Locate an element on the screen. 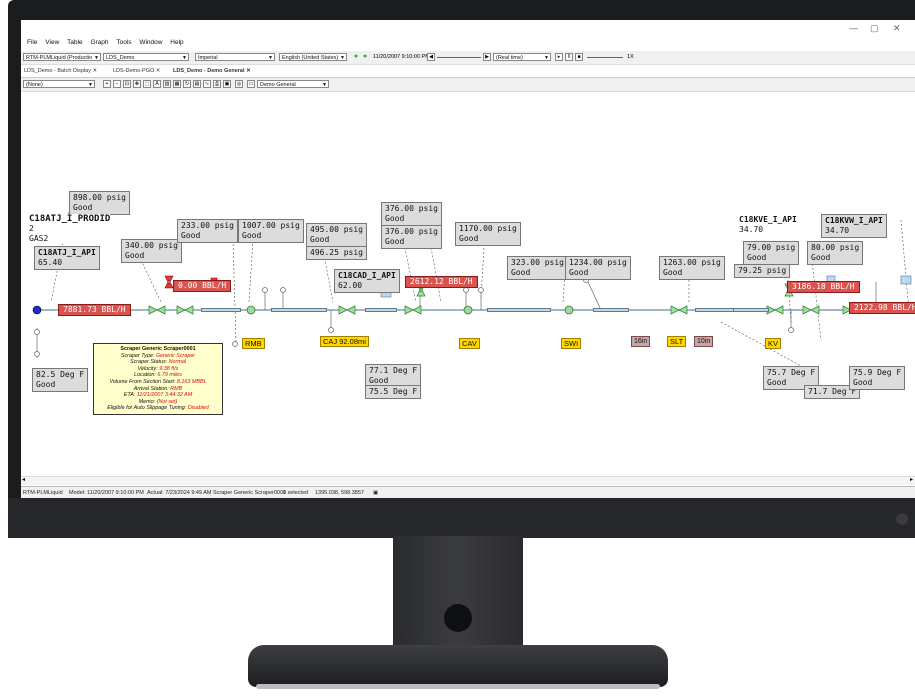 The image size is (915, 696). pressure-label-323: 323.00 psig Good is located at coordinates (537, 268).